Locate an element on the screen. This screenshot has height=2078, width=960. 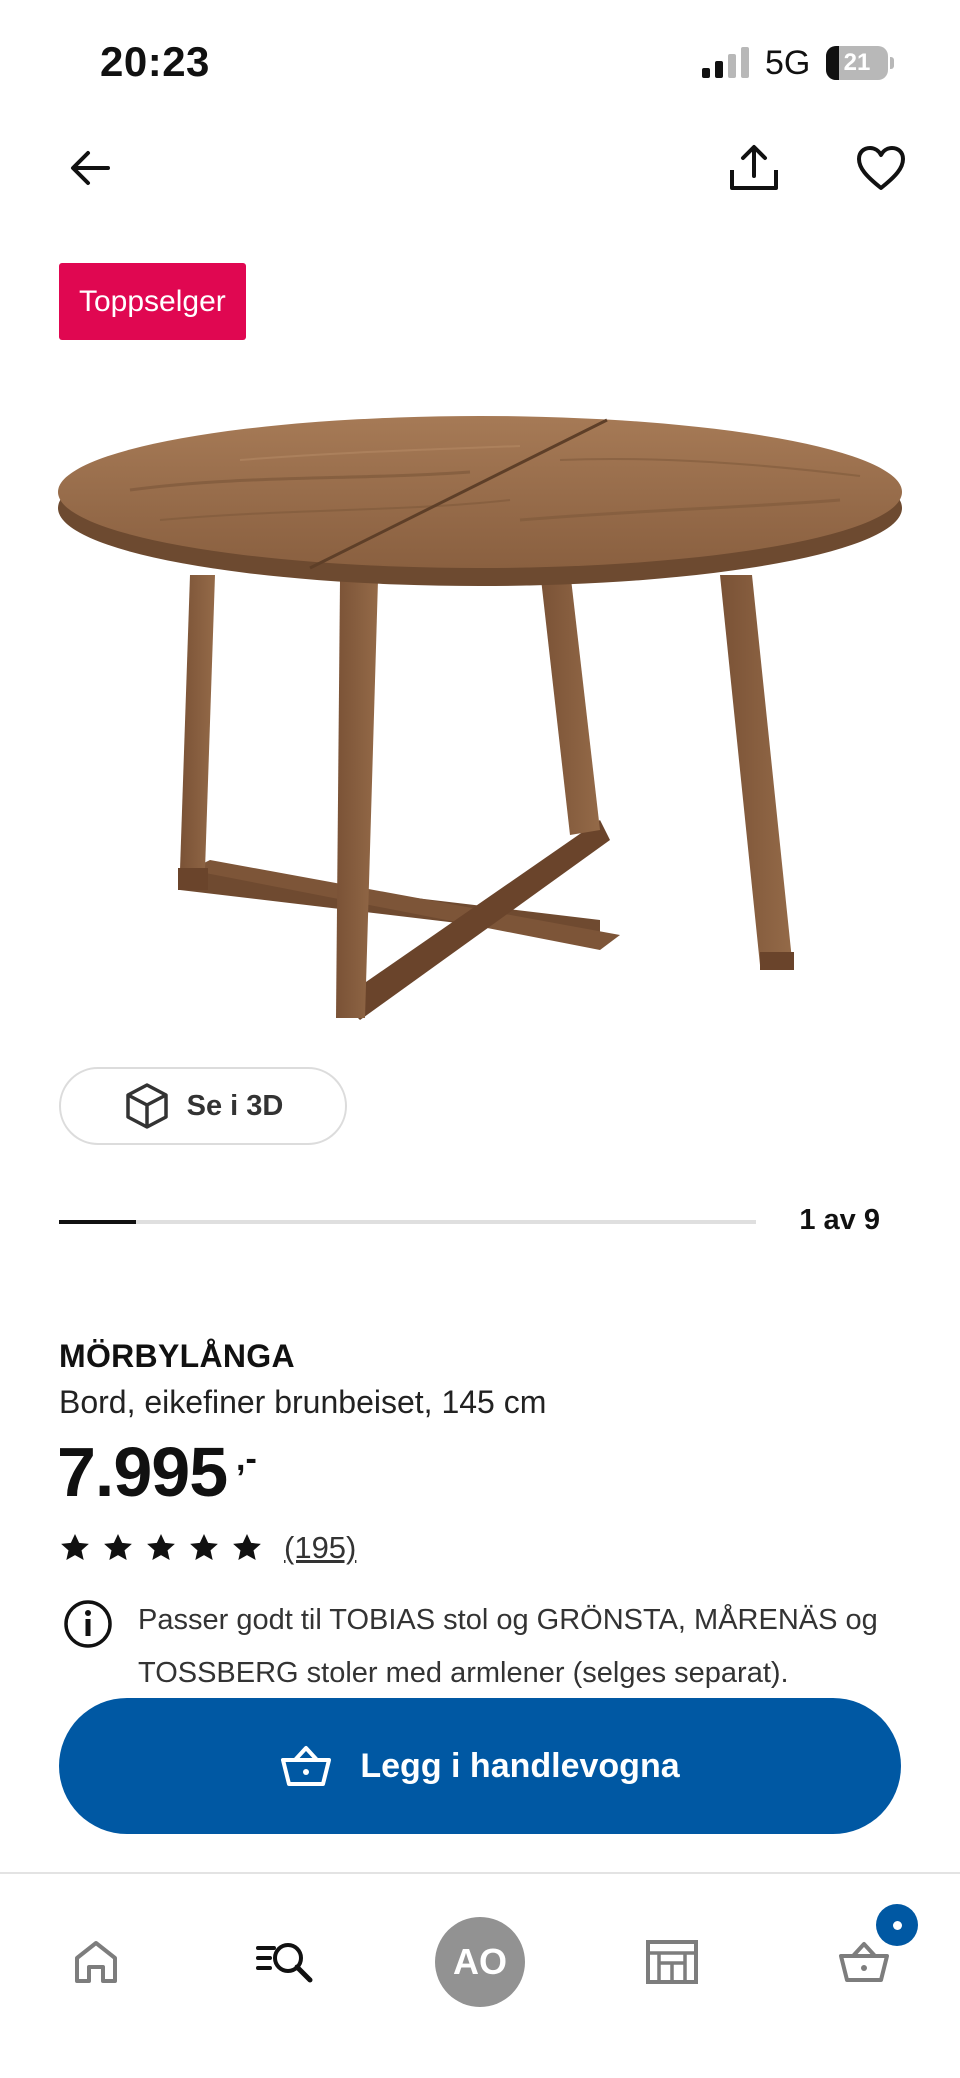
home-icon is located at coordinates (96, 1962).